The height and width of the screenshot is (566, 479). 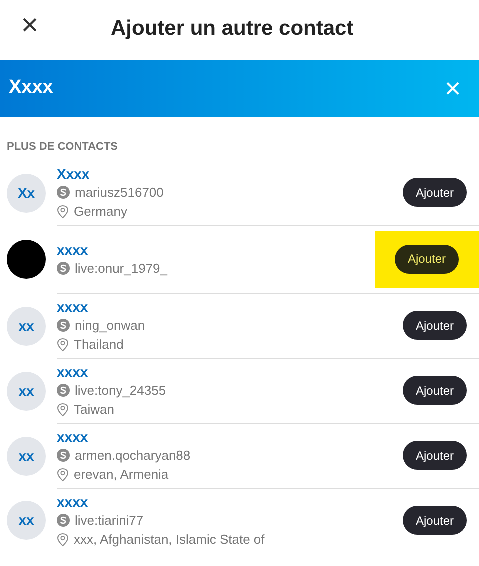 What do you see at coordinates (120, 390) in the screenshot?
I see `skype-id: live:tony_24355` at bounding box center [120, 390].